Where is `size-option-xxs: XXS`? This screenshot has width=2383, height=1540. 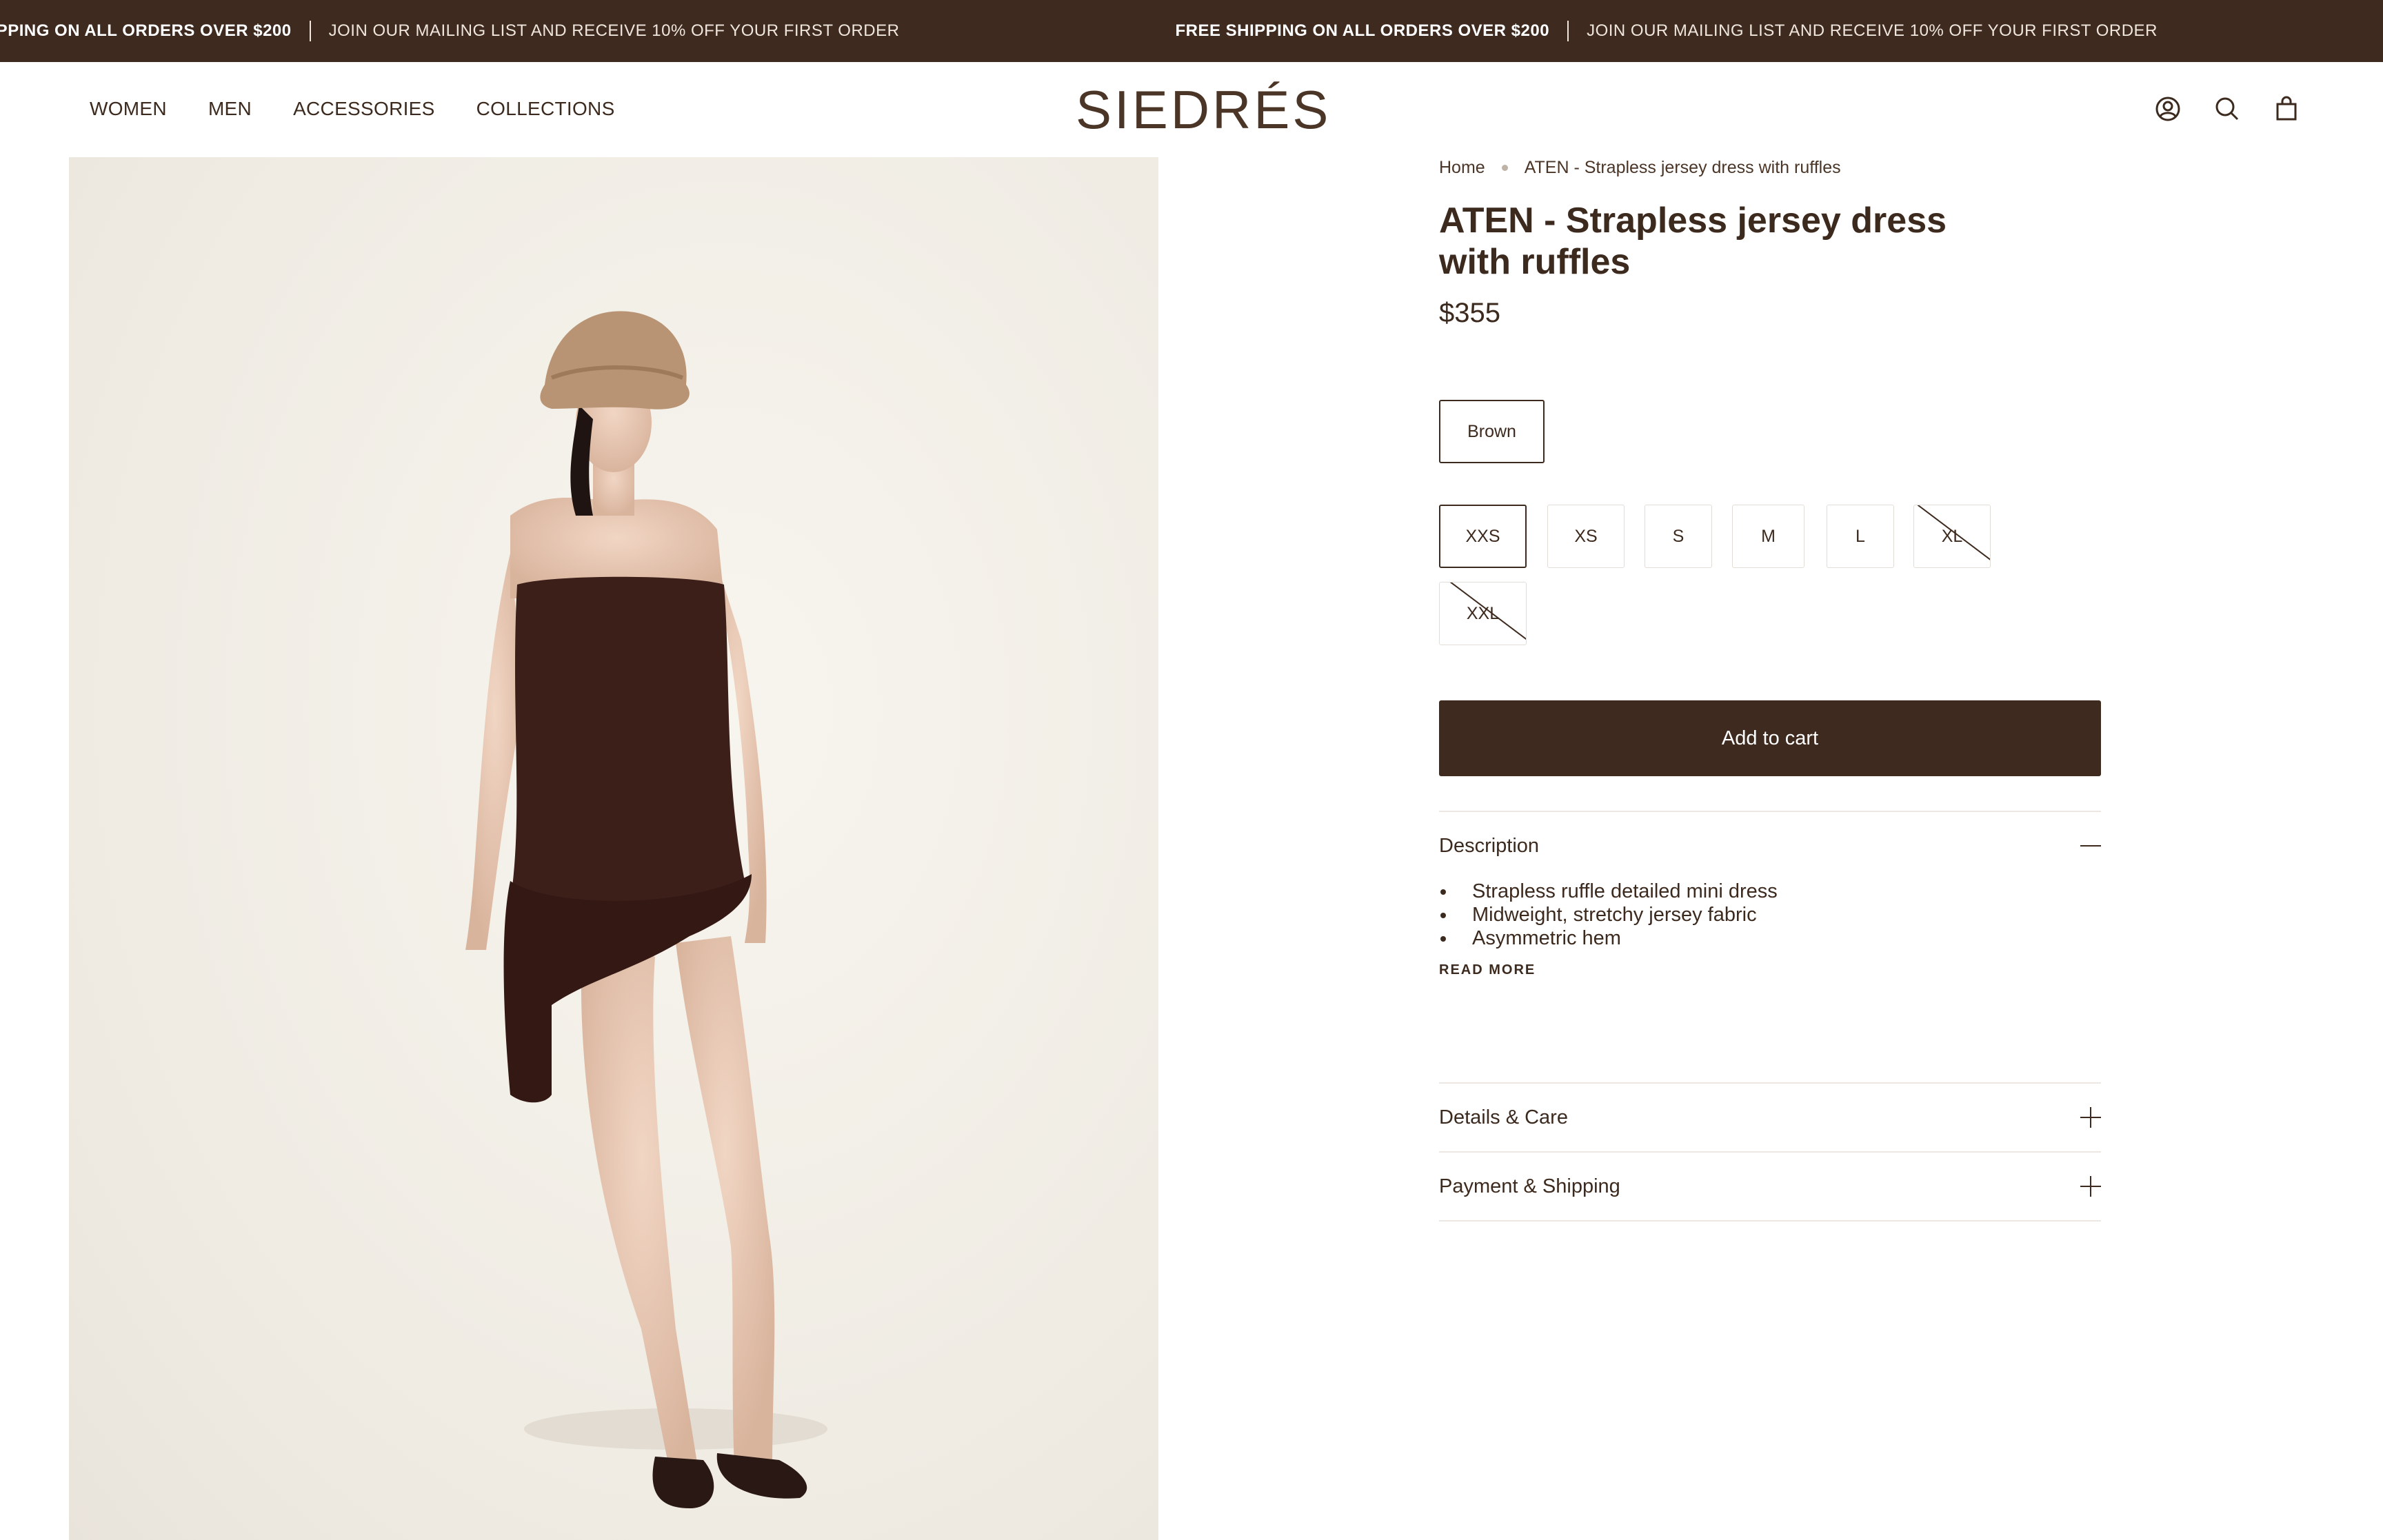
size-option-xxs: XXS is located at coordinates (1483, 536).